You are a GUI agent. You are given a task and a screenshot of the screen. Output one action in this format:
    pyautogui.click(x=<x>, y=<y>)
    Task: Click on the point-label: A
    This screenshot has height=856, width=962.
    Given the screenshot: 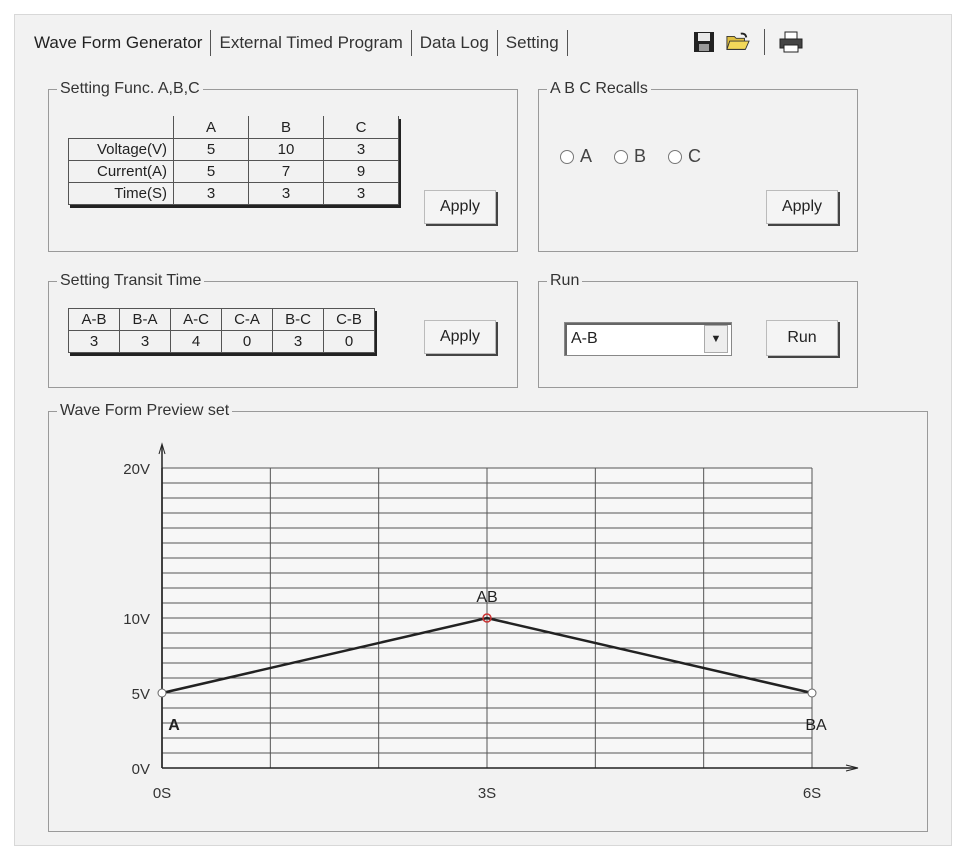 What is the action you would take?
    pyautogui.click(x=174, y=725)
    